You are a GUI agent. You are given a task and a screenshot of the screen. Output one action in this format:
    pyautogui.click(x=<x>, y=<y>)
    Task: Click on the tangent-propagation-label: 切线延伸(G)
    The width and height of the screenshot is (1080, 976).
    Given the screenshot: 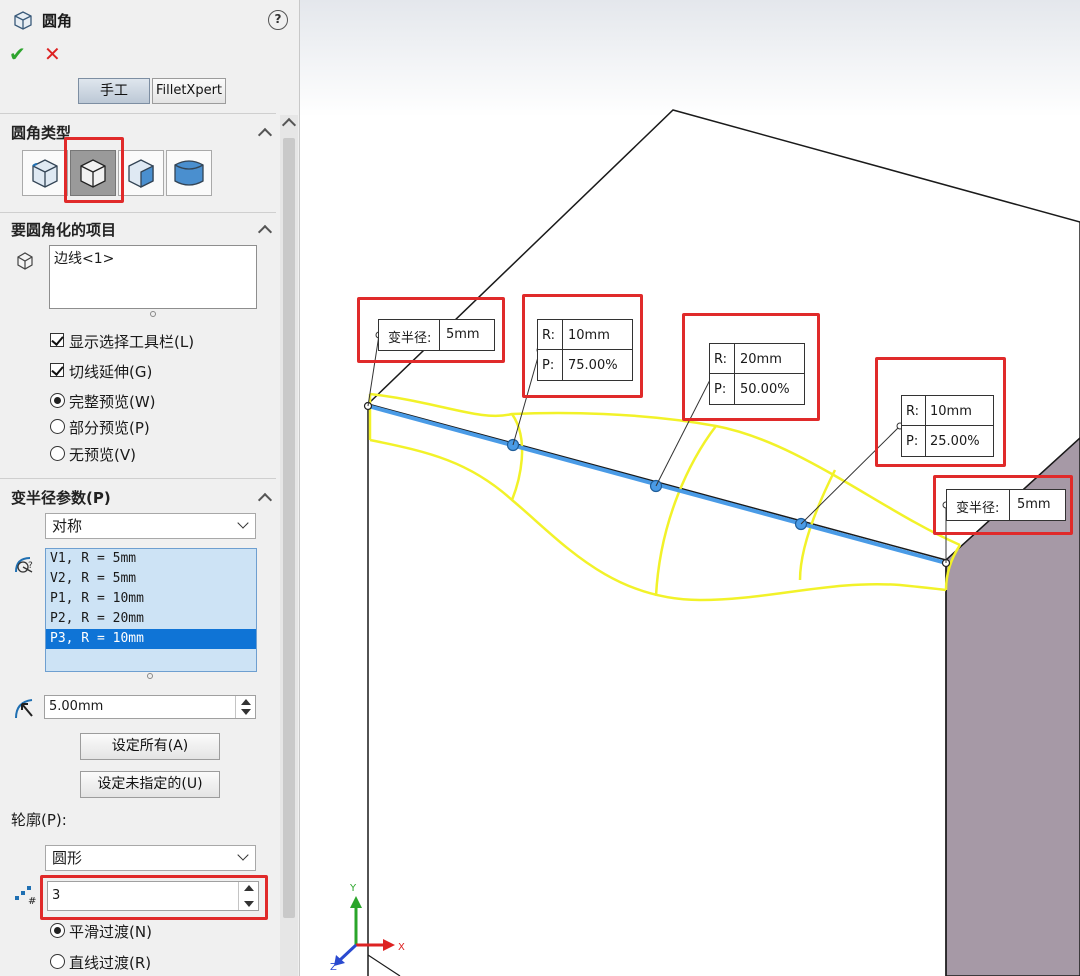 What is the action you would take?
    pyautogui.click(x=111, y=372)
    